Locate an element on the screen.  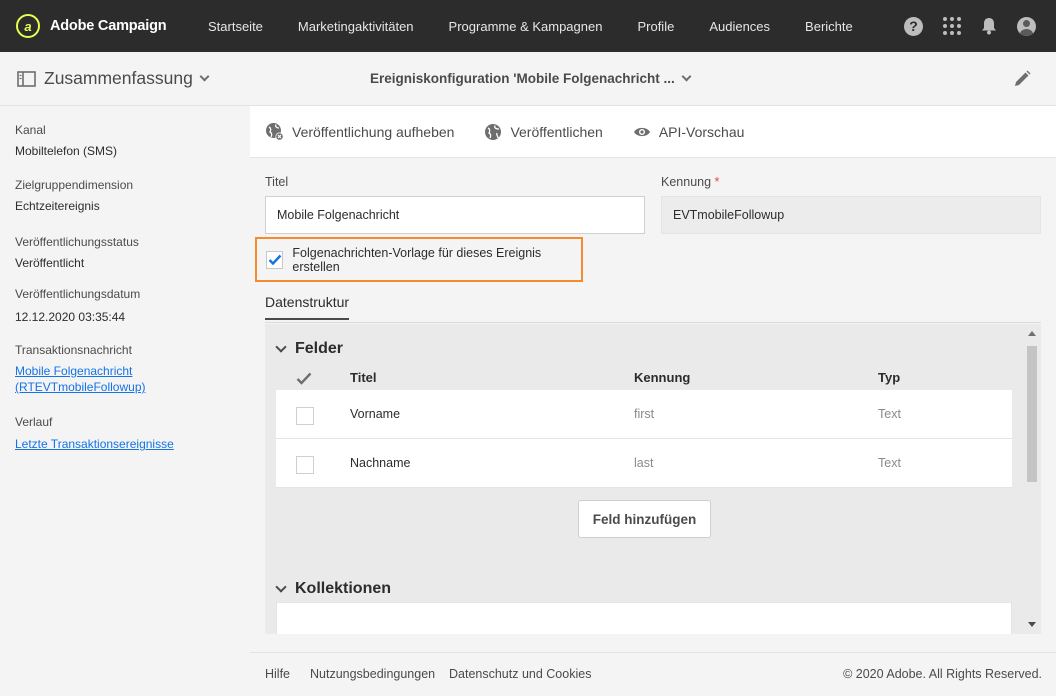
footer-help-link: Hilfe is located at coordinates (277, 674).